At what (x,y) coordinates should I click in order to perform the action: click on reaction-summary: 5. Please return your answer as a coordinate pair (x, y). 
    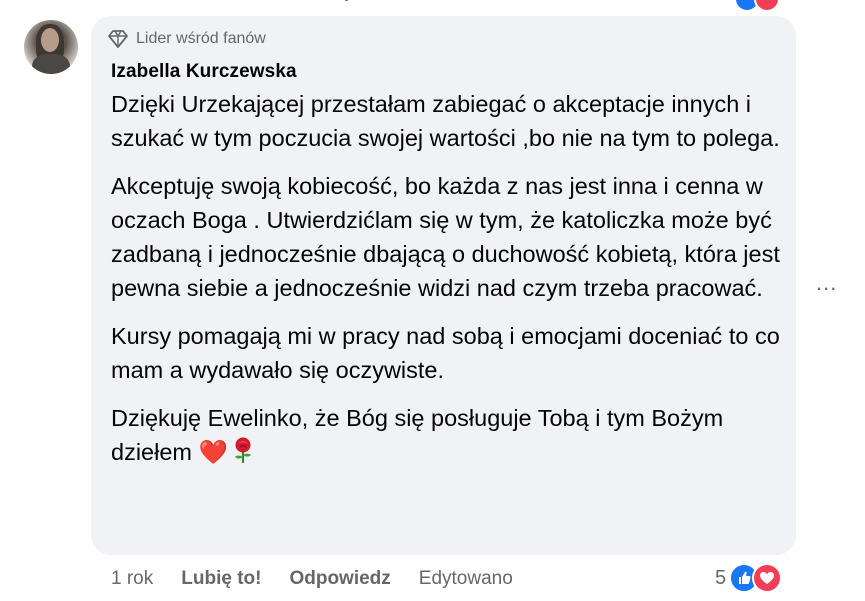
    Looking at the image, I should click on (749, 578).